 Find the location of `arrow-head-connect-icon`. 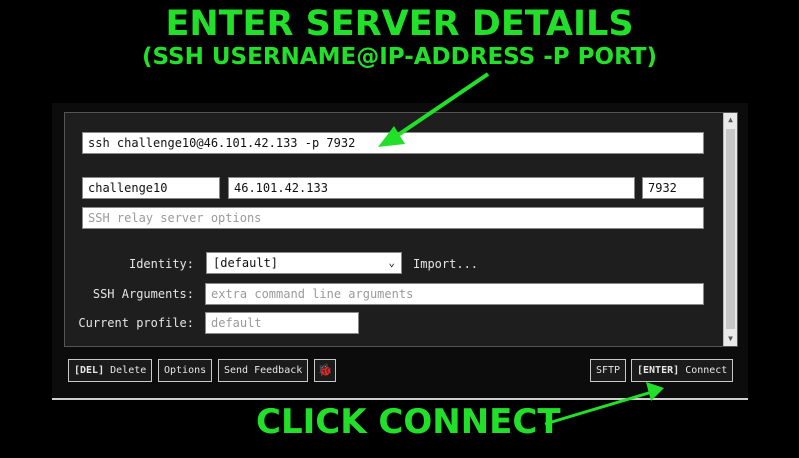

arrow-head-connect-icon is located at coordinates (655, 391).